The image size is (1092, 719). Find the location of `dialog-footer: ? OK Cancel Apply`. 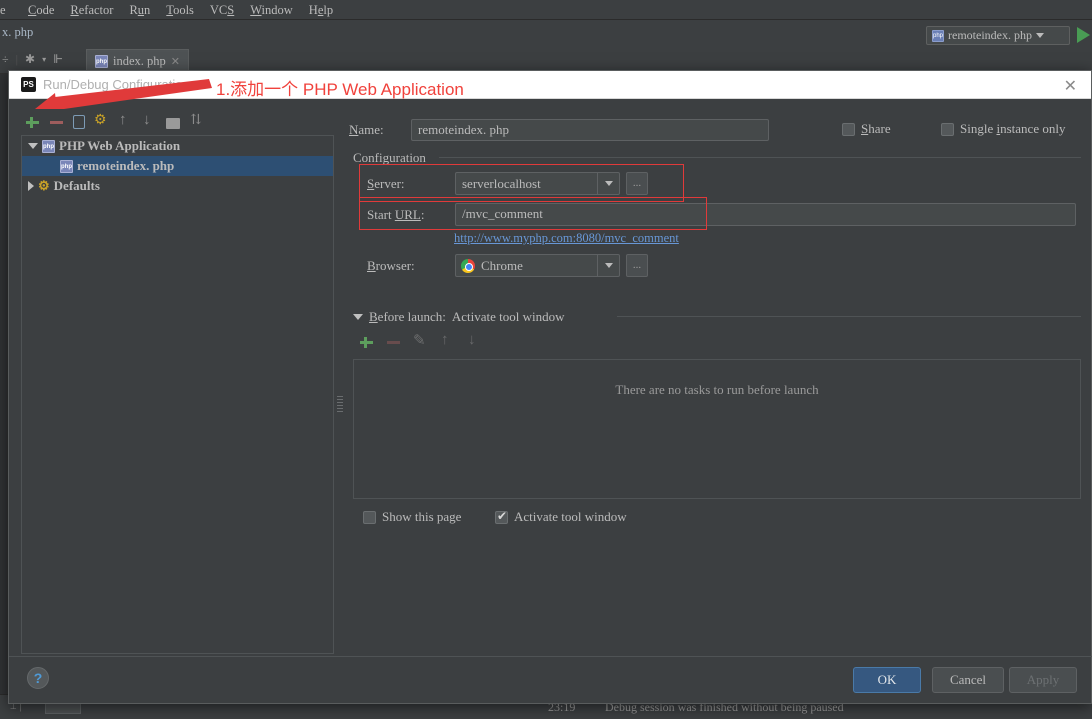

dialog-footer: ? OK Cancel Apply is located at coordinates (550, 679).